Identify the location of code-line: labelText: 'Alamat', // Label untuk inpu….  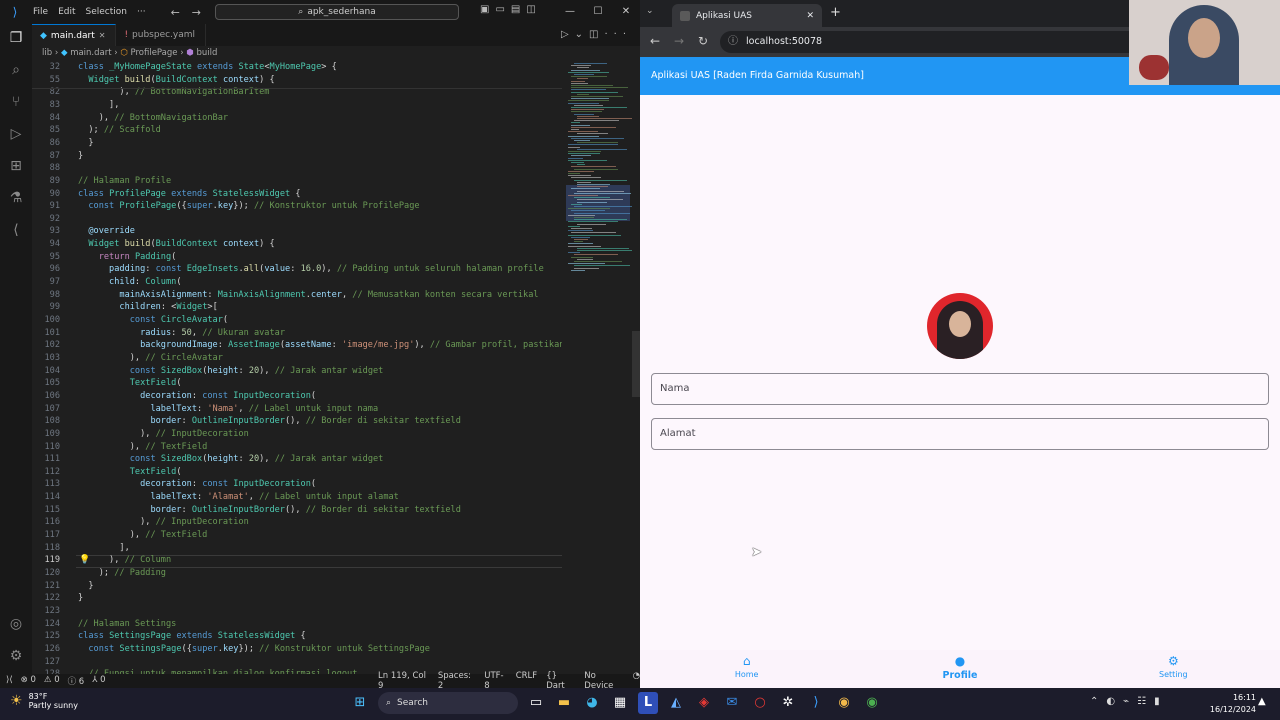
(238, 497).